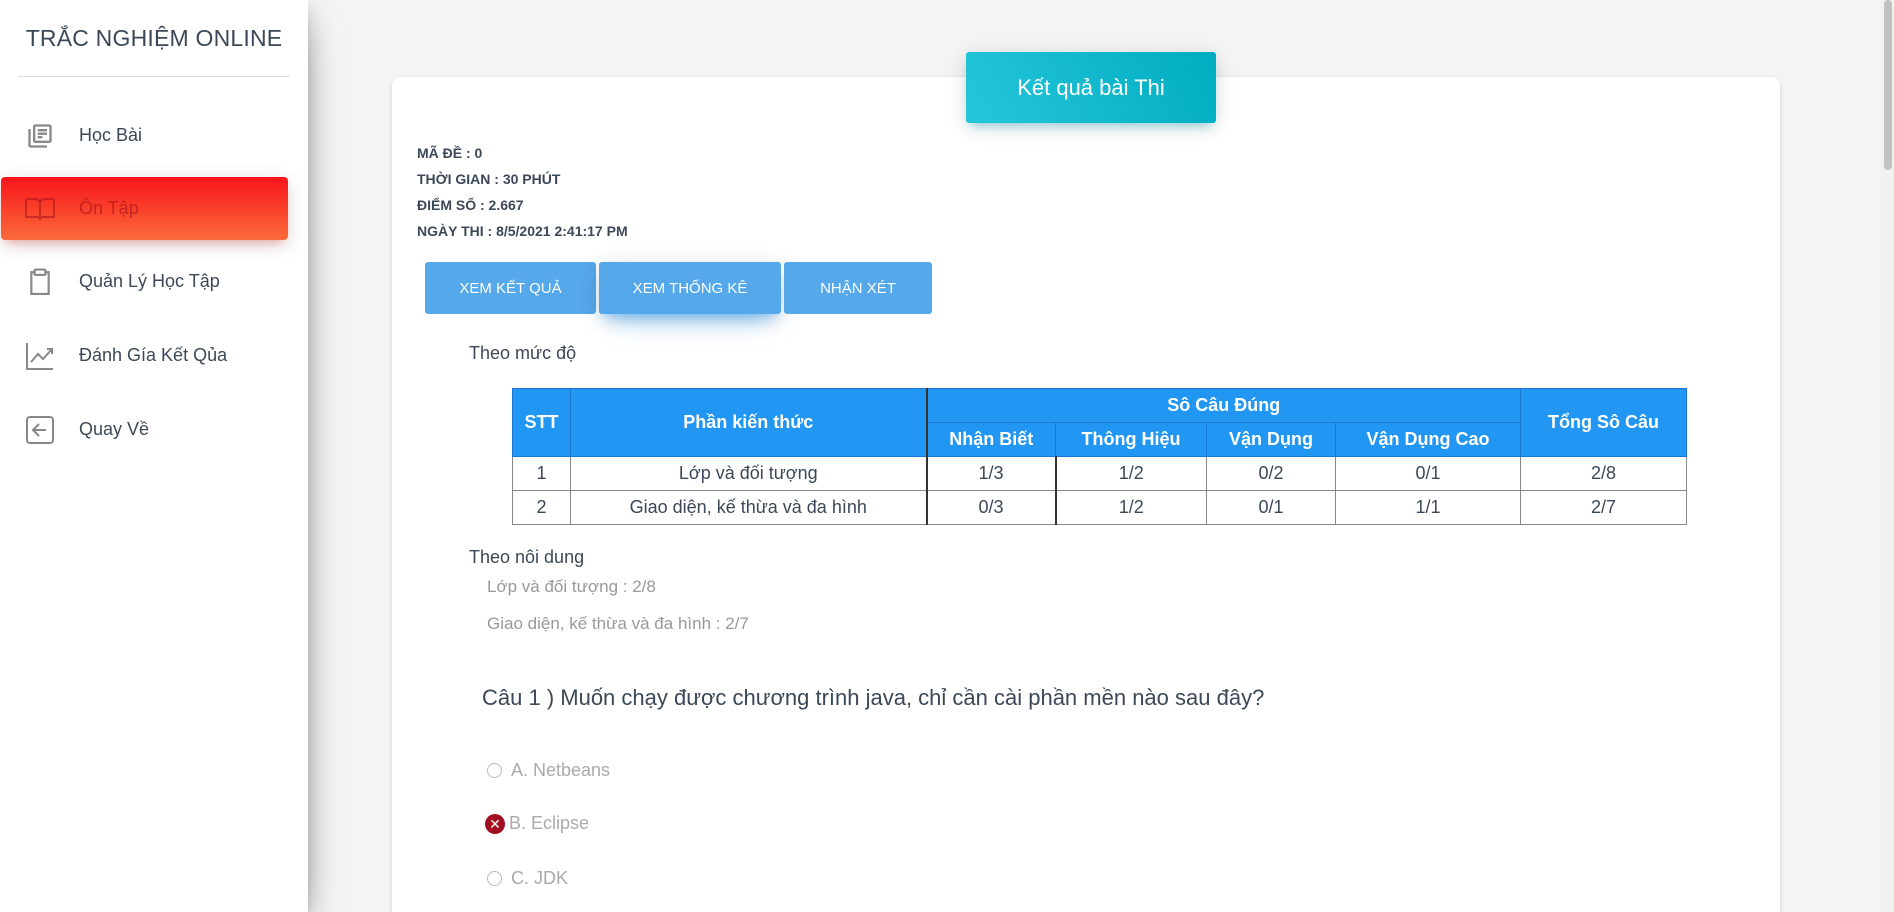  I want to click on answer-option-c: C. JDK, so click(527, 878).